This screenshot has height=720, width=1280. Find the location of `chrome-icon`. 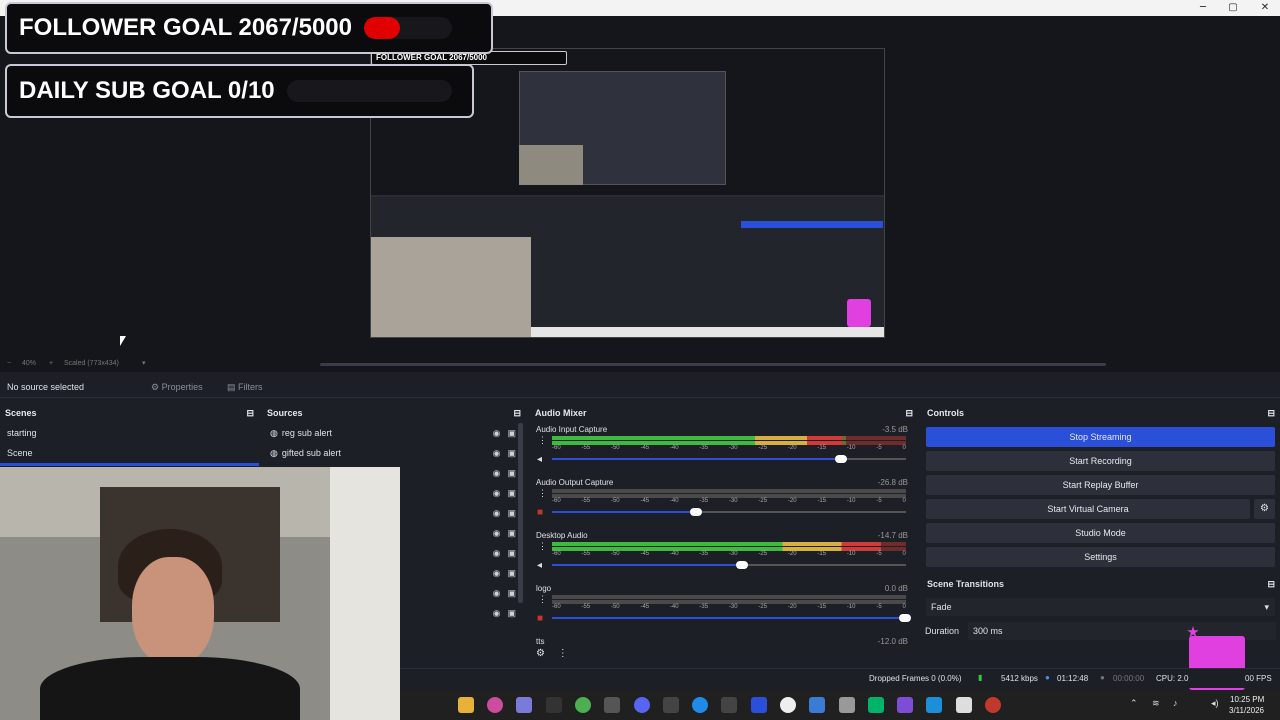

chrome-icon is located at coordinates (583, 705).